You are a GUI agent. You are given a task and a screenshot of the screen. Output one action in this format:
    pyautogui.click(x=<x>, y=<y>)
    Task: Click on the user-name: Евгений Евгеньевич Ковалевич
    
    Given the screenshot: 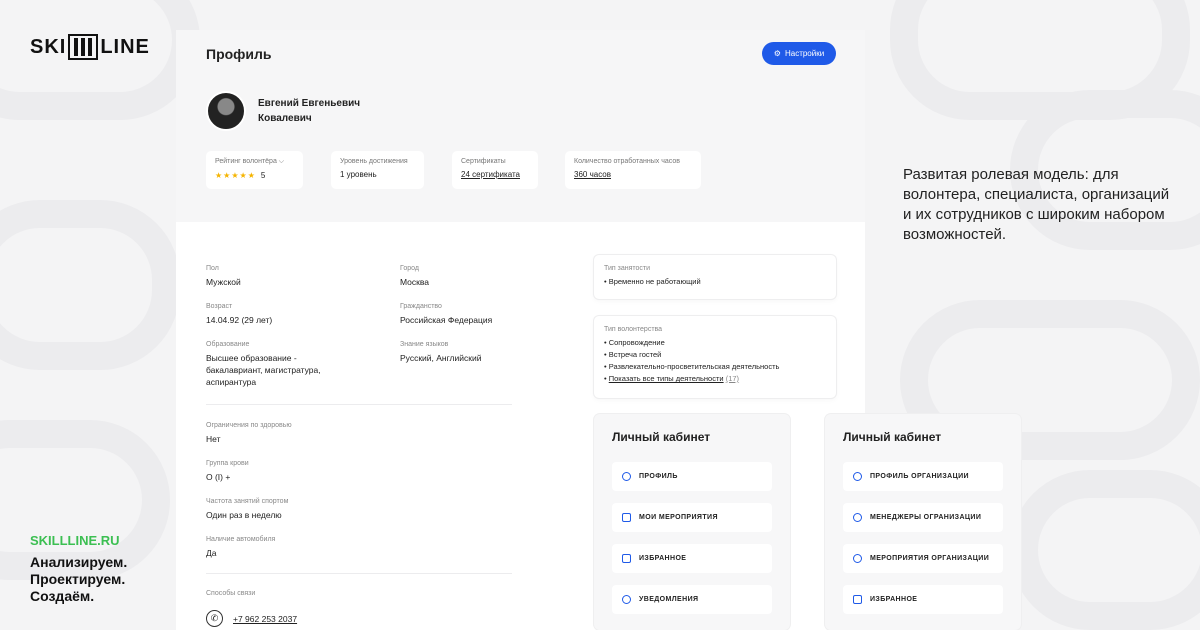 What is the action you would take?
    pyautogui.click(x=309, y=111)
    